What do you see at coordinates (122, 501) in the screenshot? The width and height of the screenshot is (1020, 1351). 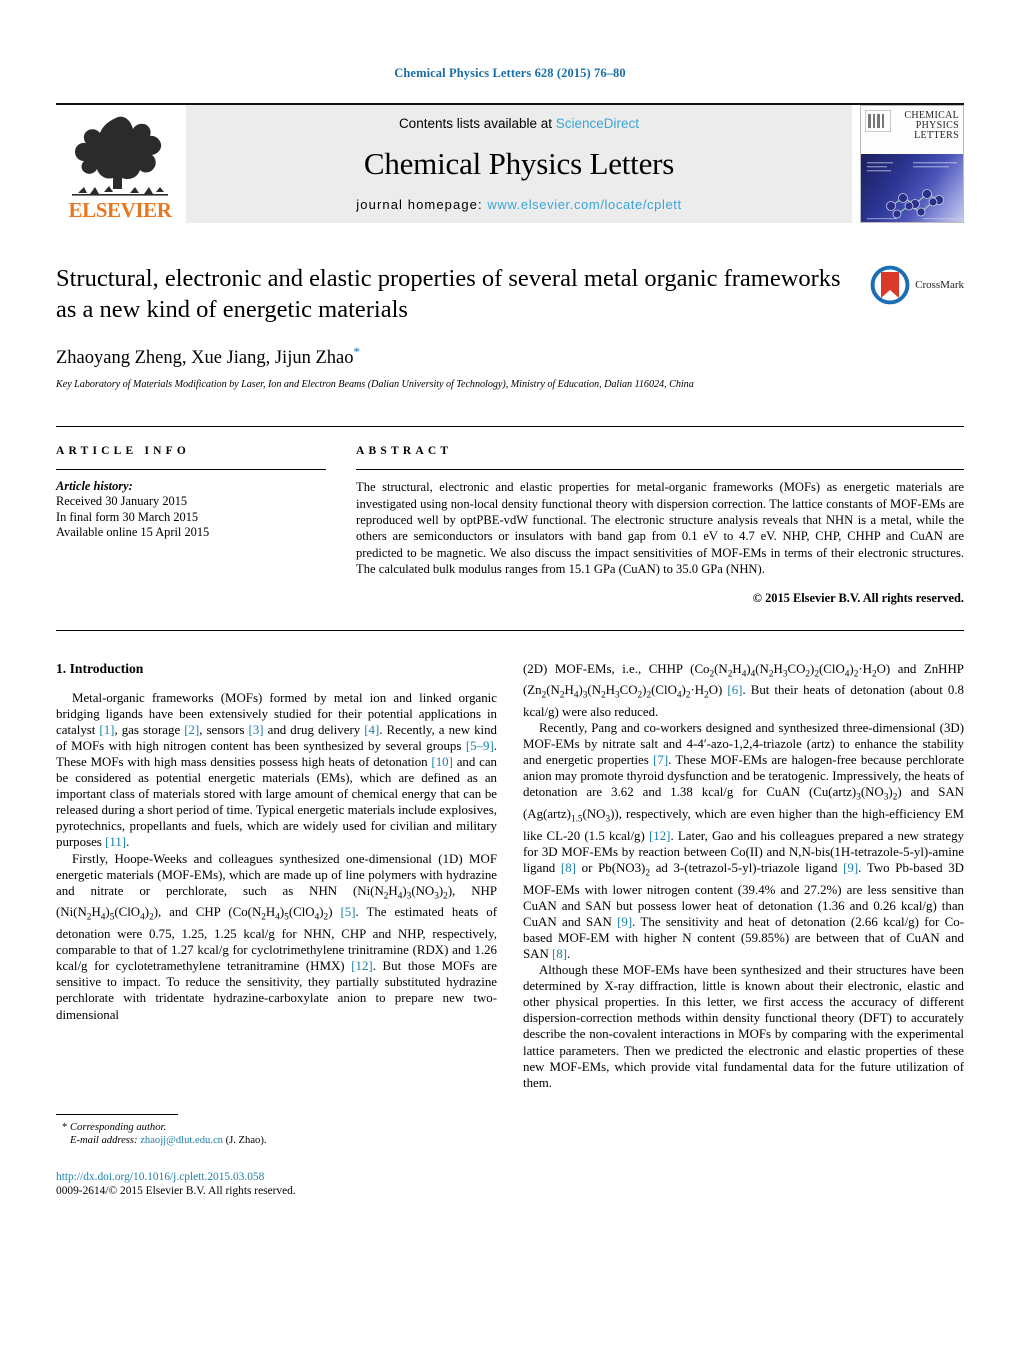 I see `article-history-received: Received 30 January 2015` at bounding box center [122, 501].